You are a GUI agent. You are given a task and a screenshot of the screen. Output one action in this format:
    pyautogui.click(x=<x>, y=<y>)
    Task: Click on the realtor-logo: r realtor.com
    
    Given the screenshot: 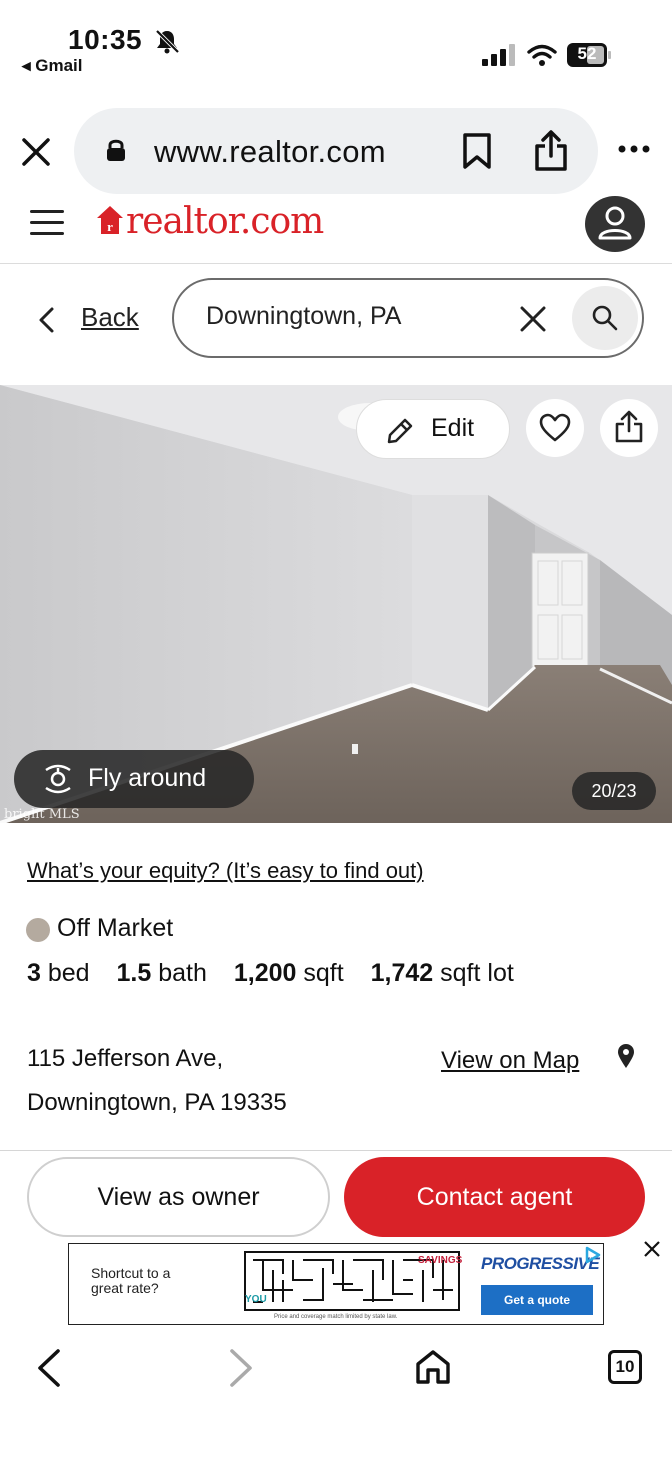 What is the action you would take?
    pyautogui.click(x=210, y=221)
    